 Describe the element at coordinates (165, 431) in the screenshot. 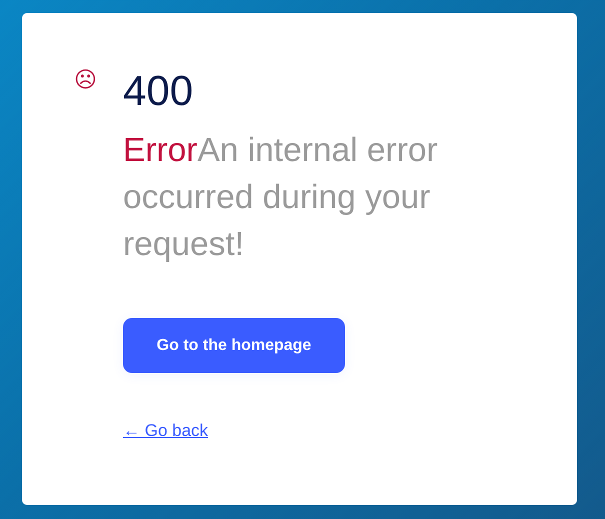

I see `go-back-link: ← Go back` at that location.